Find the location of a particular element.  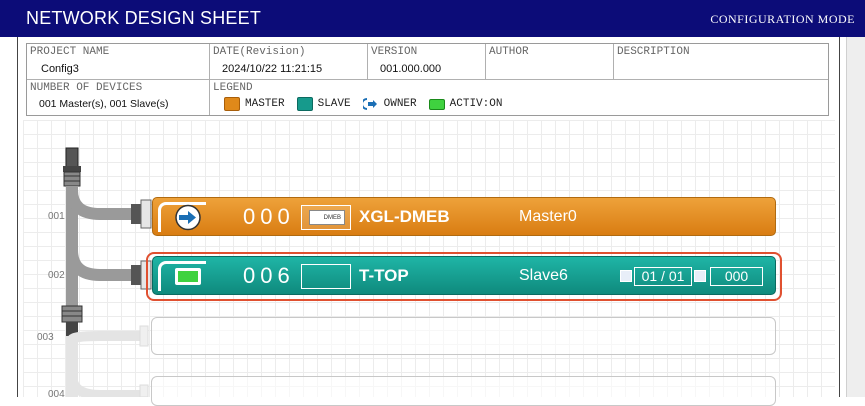

row-number: 004 is located at coordinates (56, 394).